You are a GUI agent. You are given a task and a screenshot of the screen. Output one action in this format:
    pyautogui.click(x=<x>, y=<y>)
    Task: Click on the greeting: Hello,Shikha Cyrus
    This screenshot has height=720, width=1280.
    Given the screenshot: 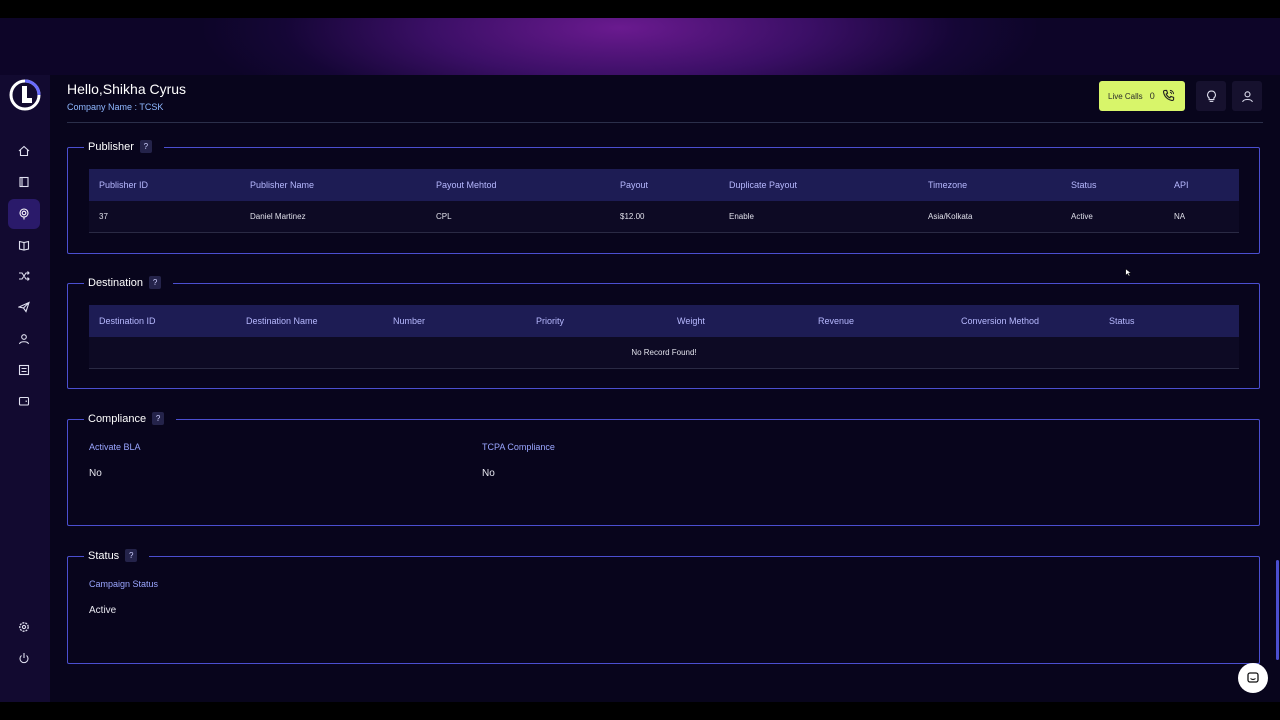 What is the action you would take?
    pyautogui.click(x=127, y=89)
    